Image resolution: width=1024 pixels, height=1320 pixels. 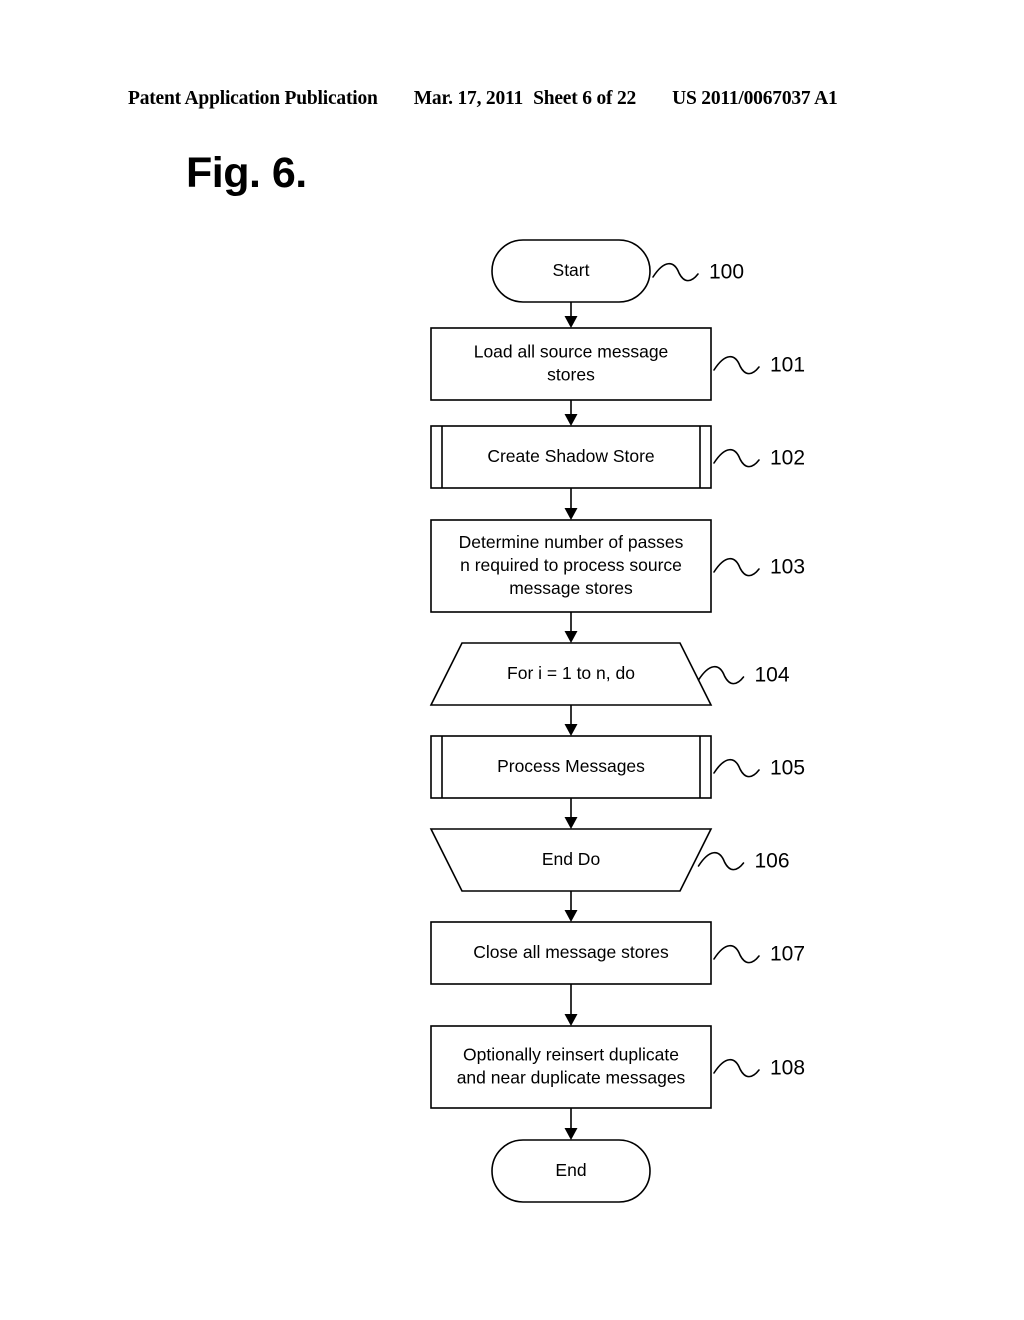 I want to click on flow-edge-n101-to-n102, so click(x=571, y=413).